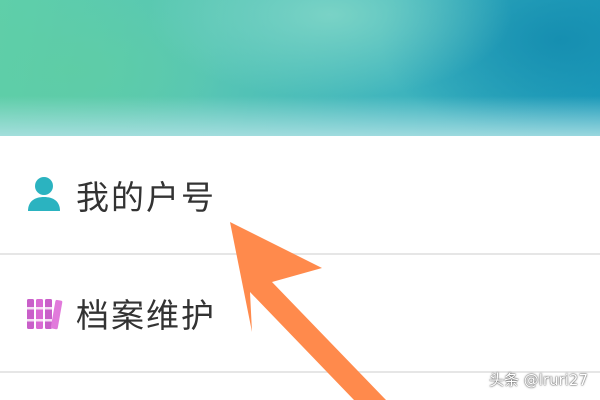 This screenshot has width=600, height=400. What do you see at coordinates (44, 313) in the screenshot?
I see `archive-icon` at bounding box center [44, 313].